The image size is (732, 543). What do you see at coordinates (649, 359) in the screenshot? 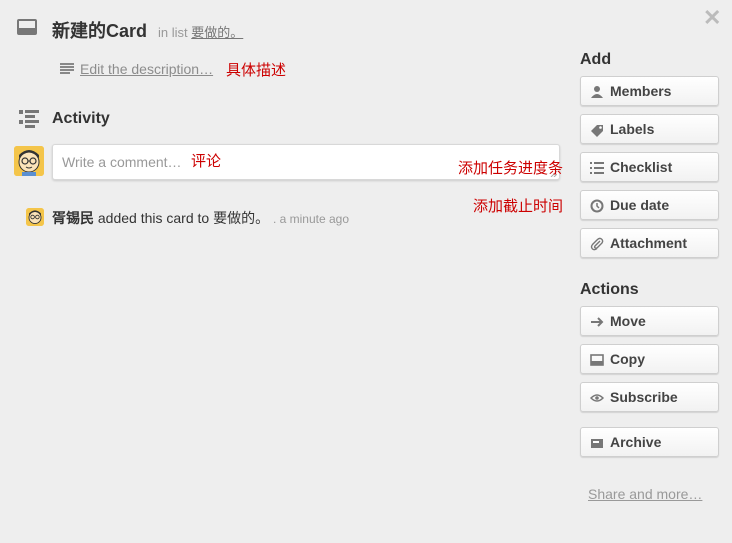
I see `copy-button: Copy` at bounding box center [649, 359].